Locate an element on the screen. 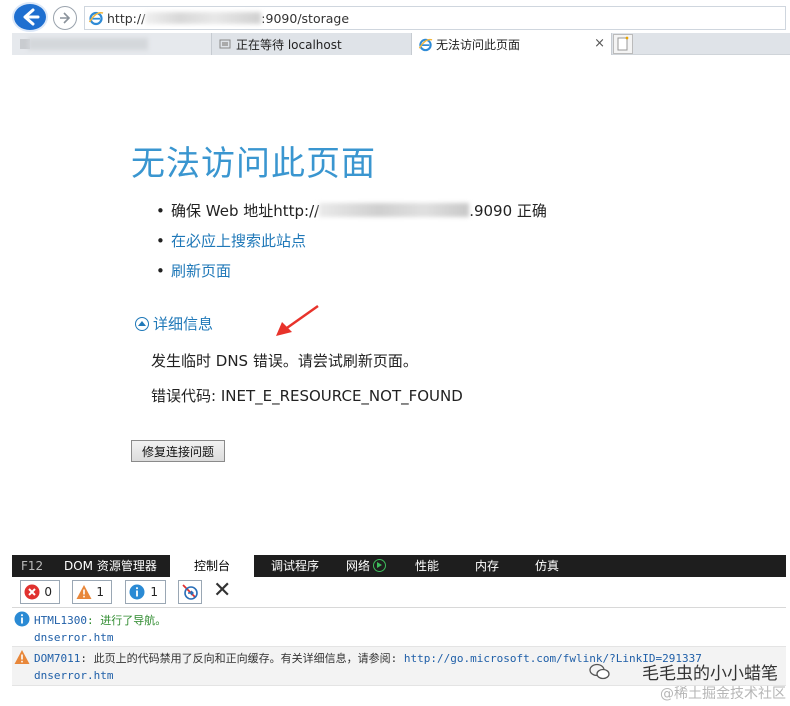 The image size is (790, 706). error-icon is located at coordinates (32, 592).